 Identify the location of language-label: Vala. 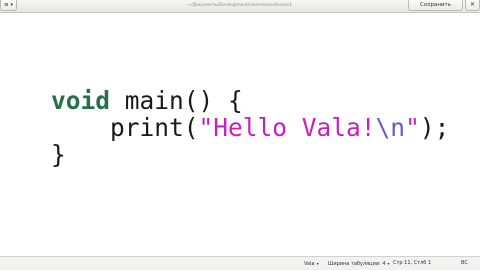
(309, 264).